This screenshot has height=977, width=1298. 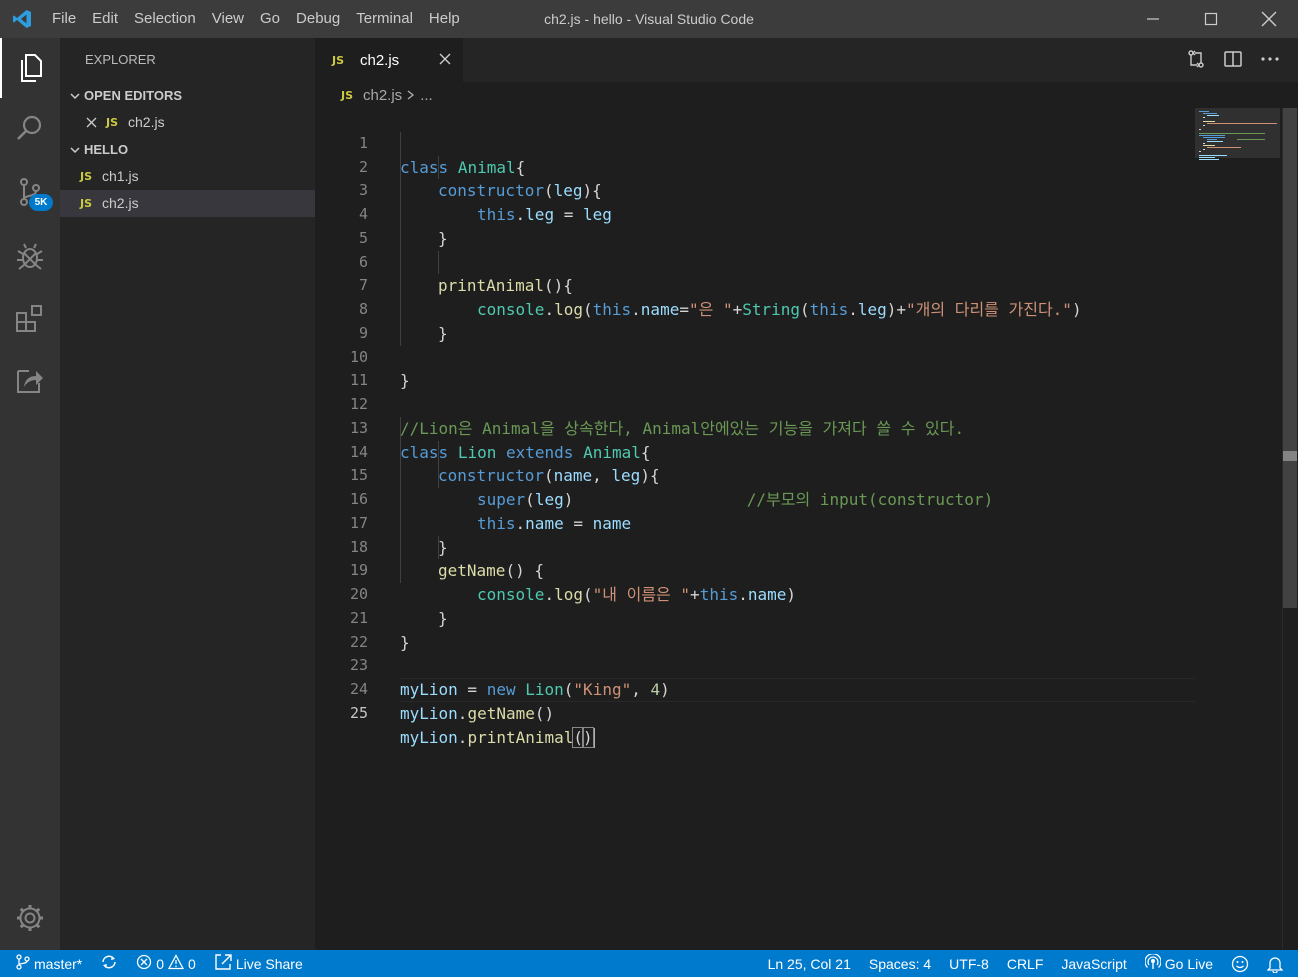 What do you see at coordinates (269, 963) in the screenshot?
I see `live-share-label: Live Share` at bounding box center [269, 963].